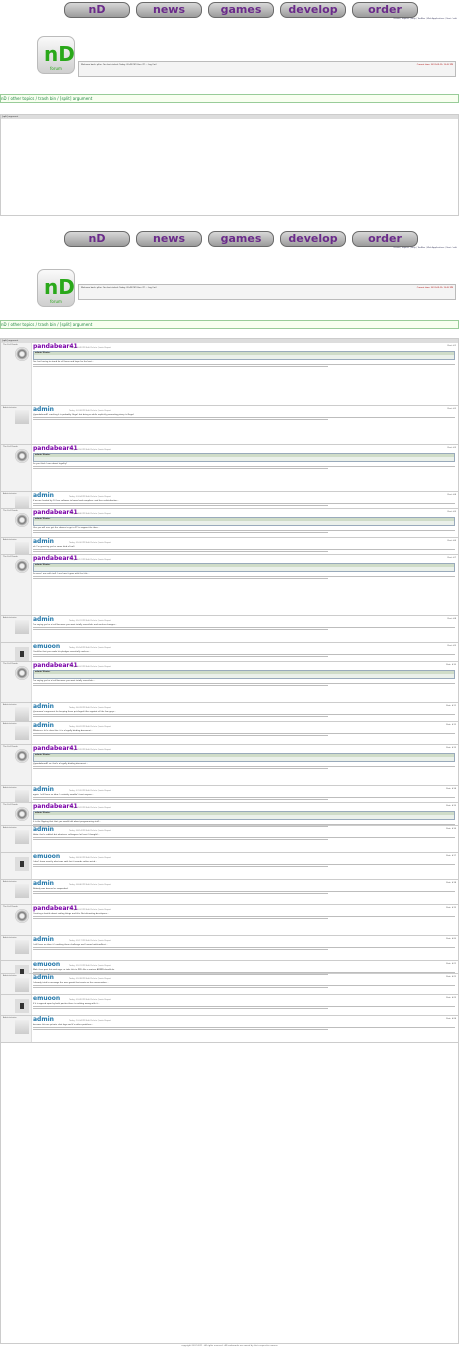 This screenshot has width=459, height=1356. Describe the element at coordinates (90, 885) in the screenshot. I see `post-meta: Today, 08:46 PM Edit Delete Quote Report` at that location.